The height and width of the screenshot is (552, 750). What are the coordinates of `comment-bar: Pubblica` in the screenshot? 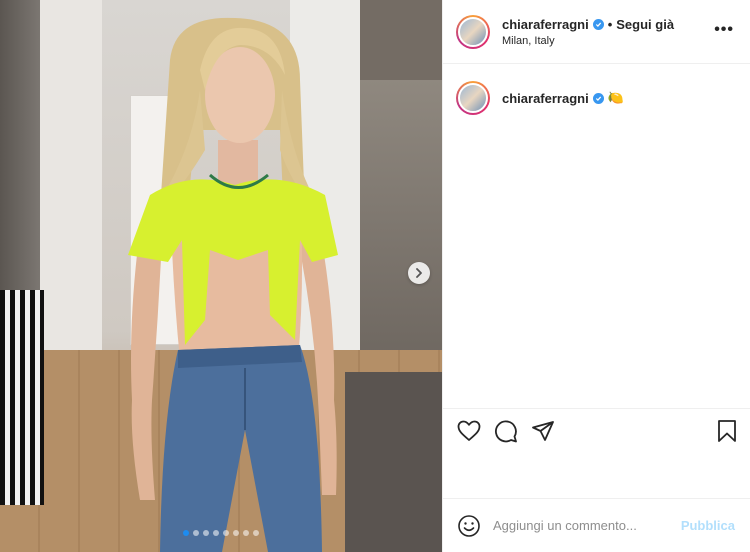 It's located at (596, 525).